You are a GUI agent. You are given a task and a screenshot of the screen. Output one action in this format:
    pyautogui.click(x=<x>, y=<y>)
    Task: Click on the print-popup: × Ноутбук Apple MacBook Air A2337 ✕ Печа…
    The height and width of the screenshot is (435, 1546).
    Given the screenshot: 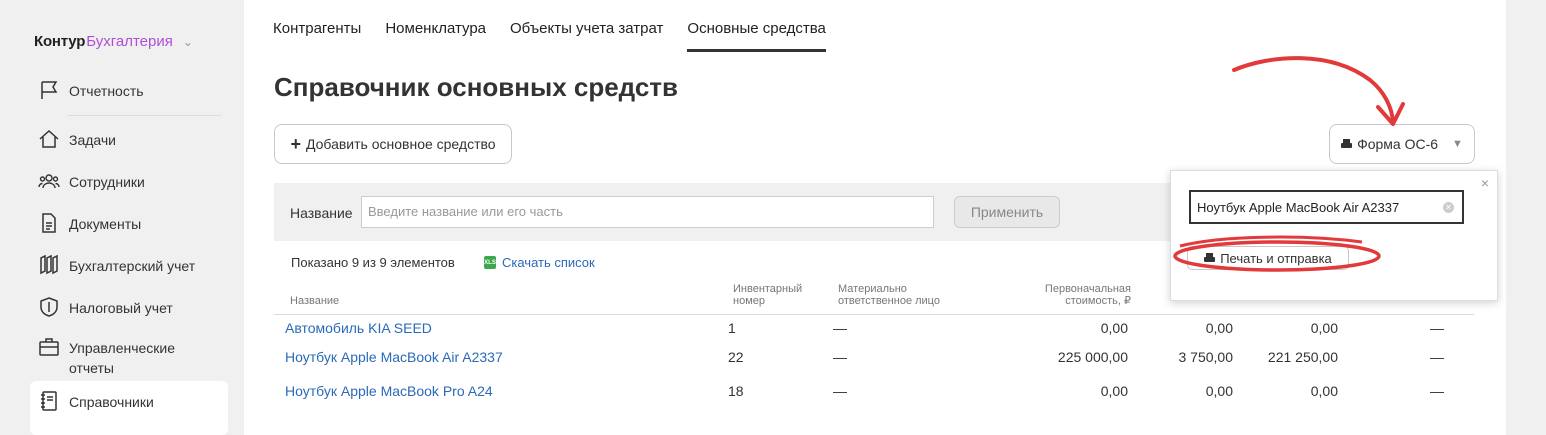 What is the action you would take?
    pyautogui.click(x=1334, y=235)
    